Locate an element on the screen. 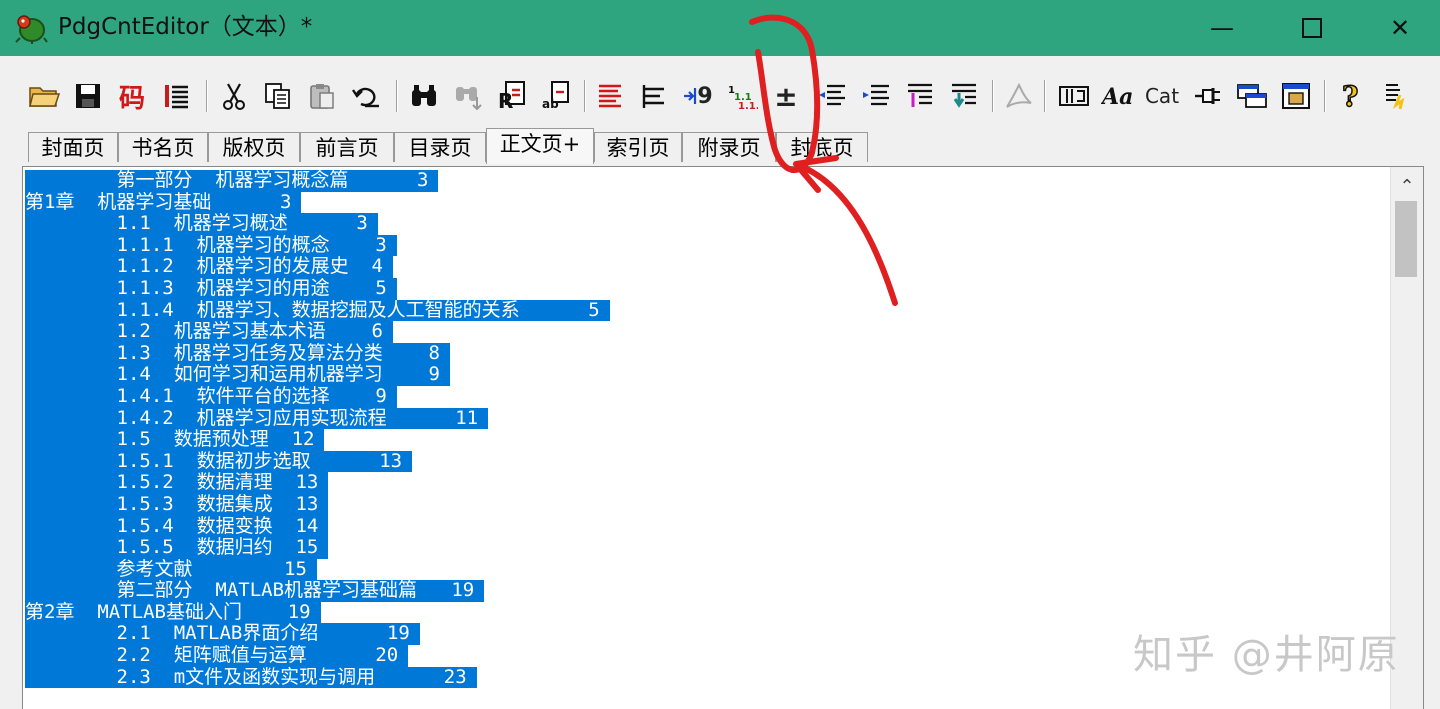 The height and width of the screenshot is (709, 1440). toc-line: 1.5.1 数据初步选取 13 is located at coordinates (317, 461).